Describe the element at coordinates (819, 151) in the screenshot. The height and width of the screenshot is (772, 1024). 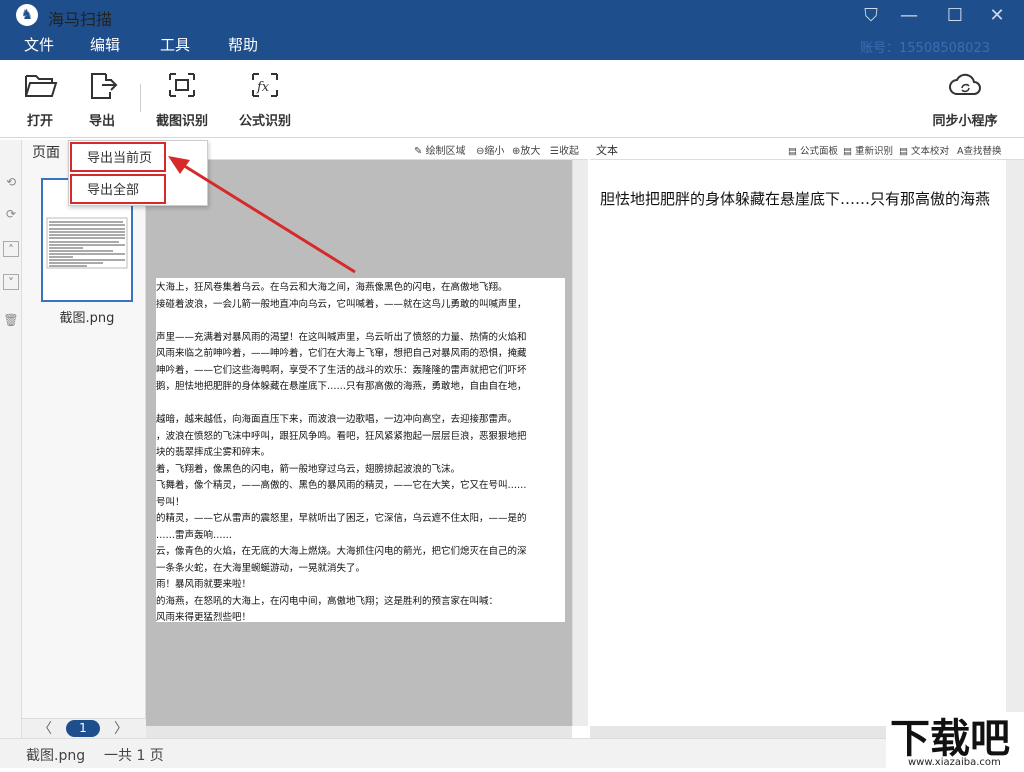
I see `formula-panel-label: 公式面板` at that location.